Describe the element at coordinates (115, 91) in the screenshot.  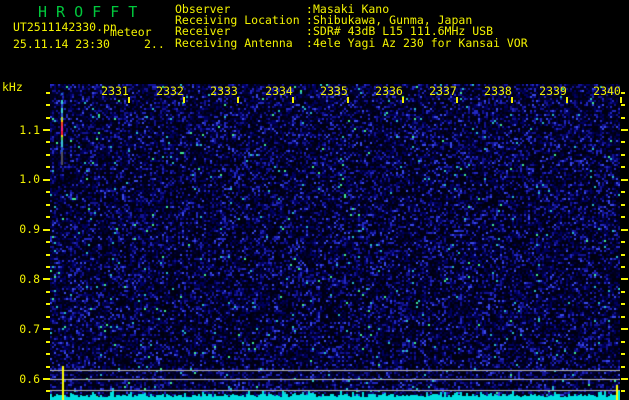
I see `x-tick-label: 2331` at that location.